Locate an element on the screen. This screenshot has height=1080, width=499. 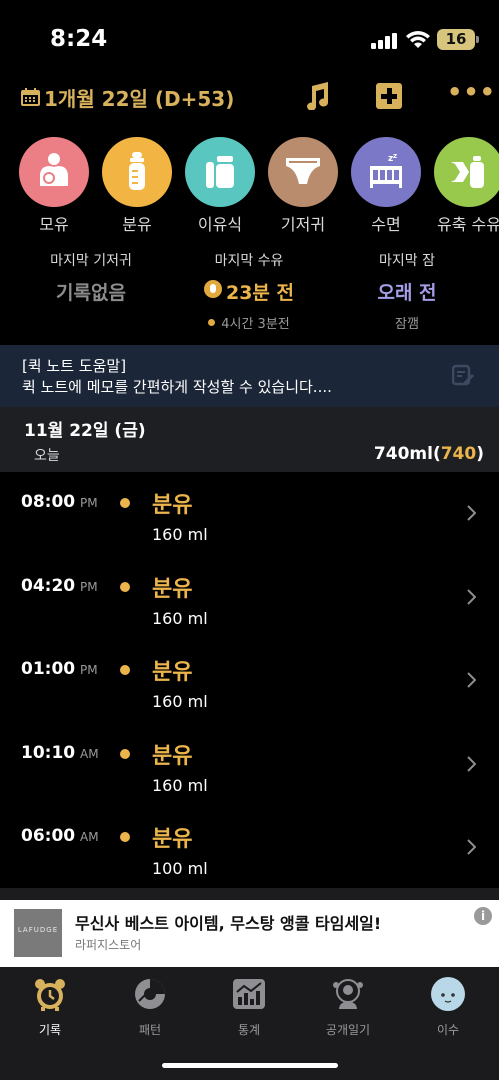
record-amount: 100 ml is located at coordinates (180, 868).